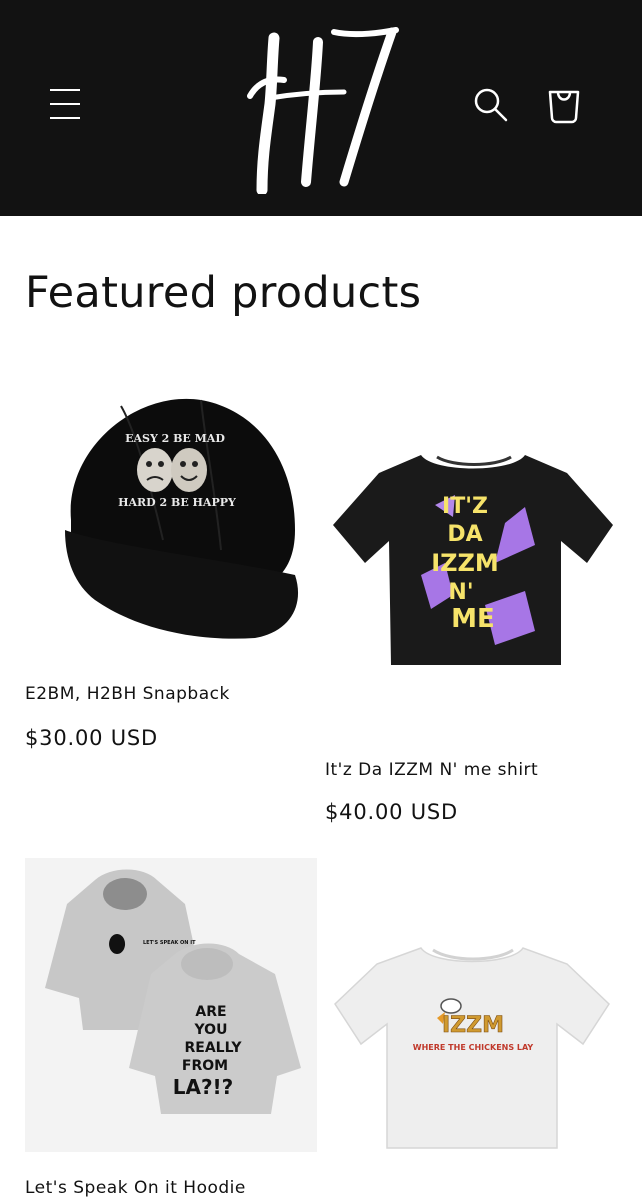 The height and width of the screenshot is (1200, 642). I want to click on product-image: IT'Z DA IZZM N' ME, so click(471, 572).